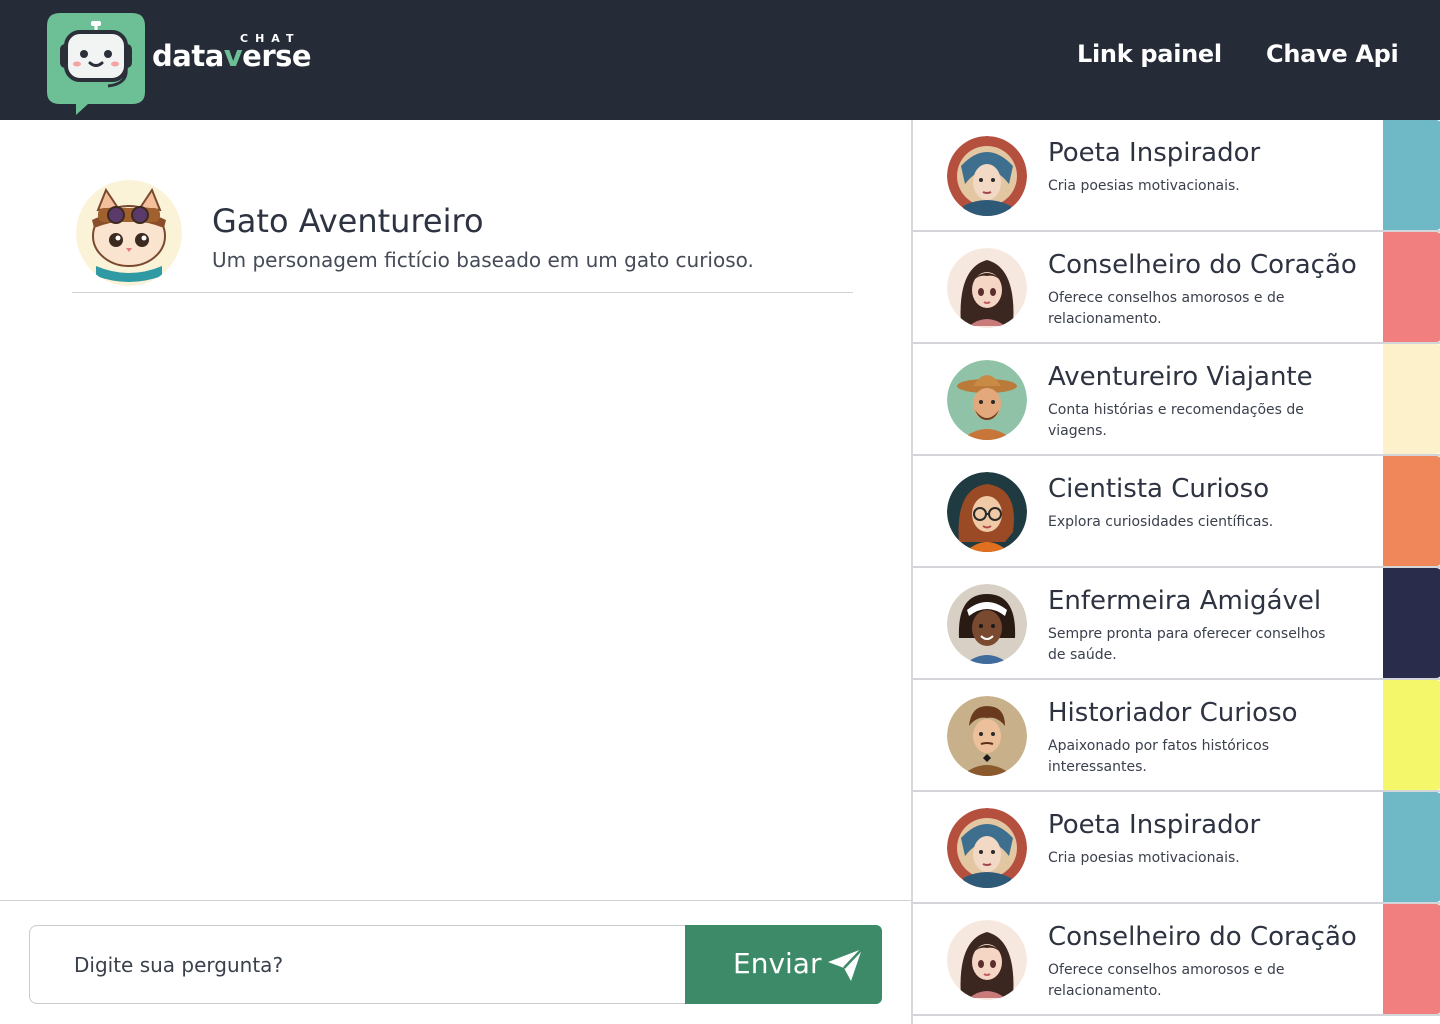 This screenshot has width=1440, height=1024. I want to click on question-input-wrapper, so click(357, 964).